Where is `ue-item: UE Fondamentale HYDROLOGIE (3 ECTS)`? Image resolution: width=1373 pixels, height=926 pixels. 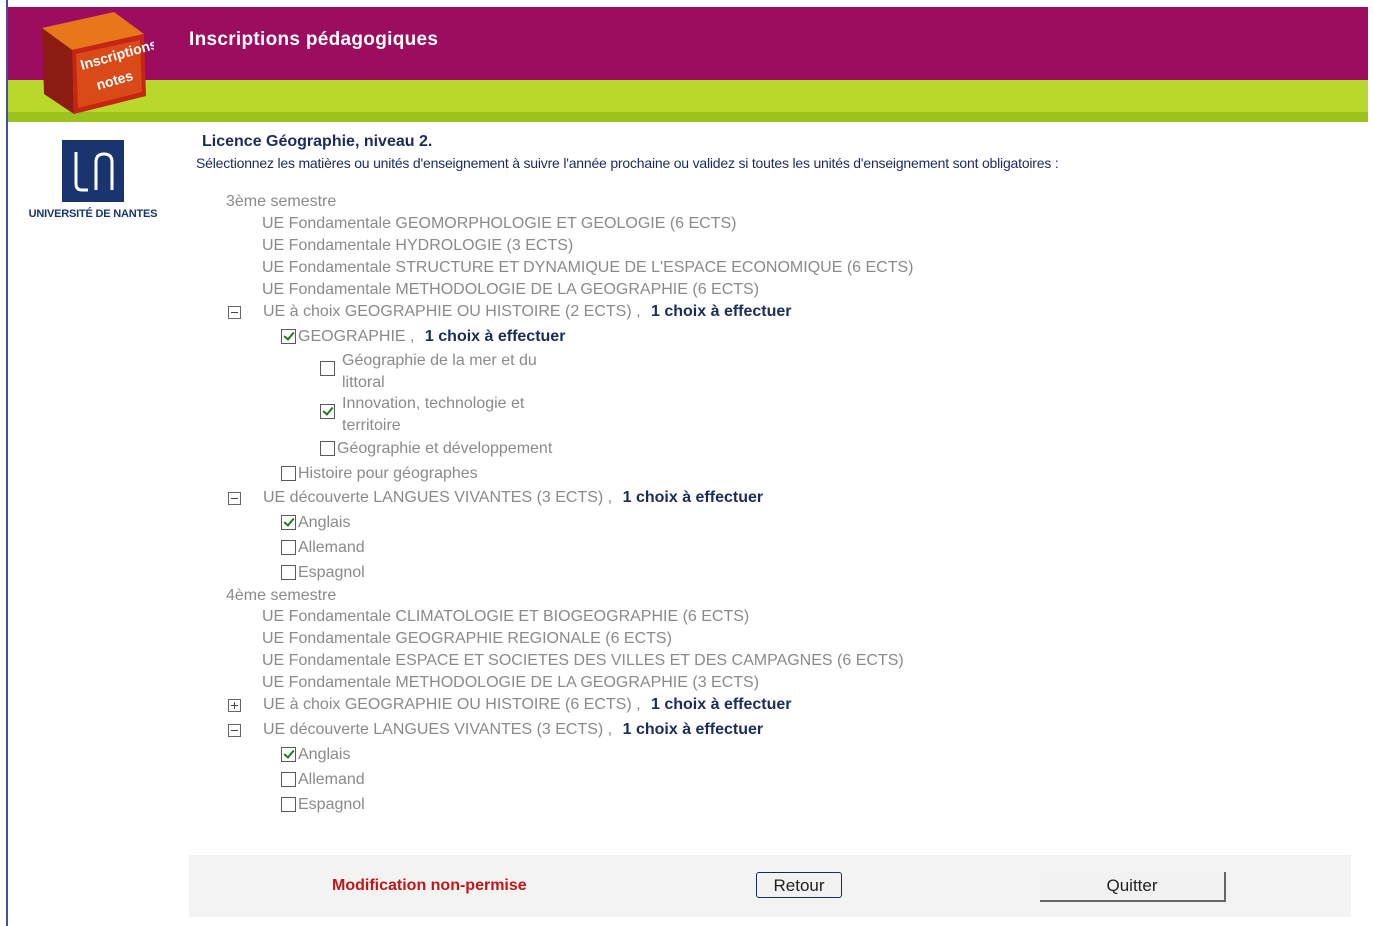
ue-item: UE Fondamentale HYDROLOGIE (3 ECTS) is located at coordinates (418, 245).